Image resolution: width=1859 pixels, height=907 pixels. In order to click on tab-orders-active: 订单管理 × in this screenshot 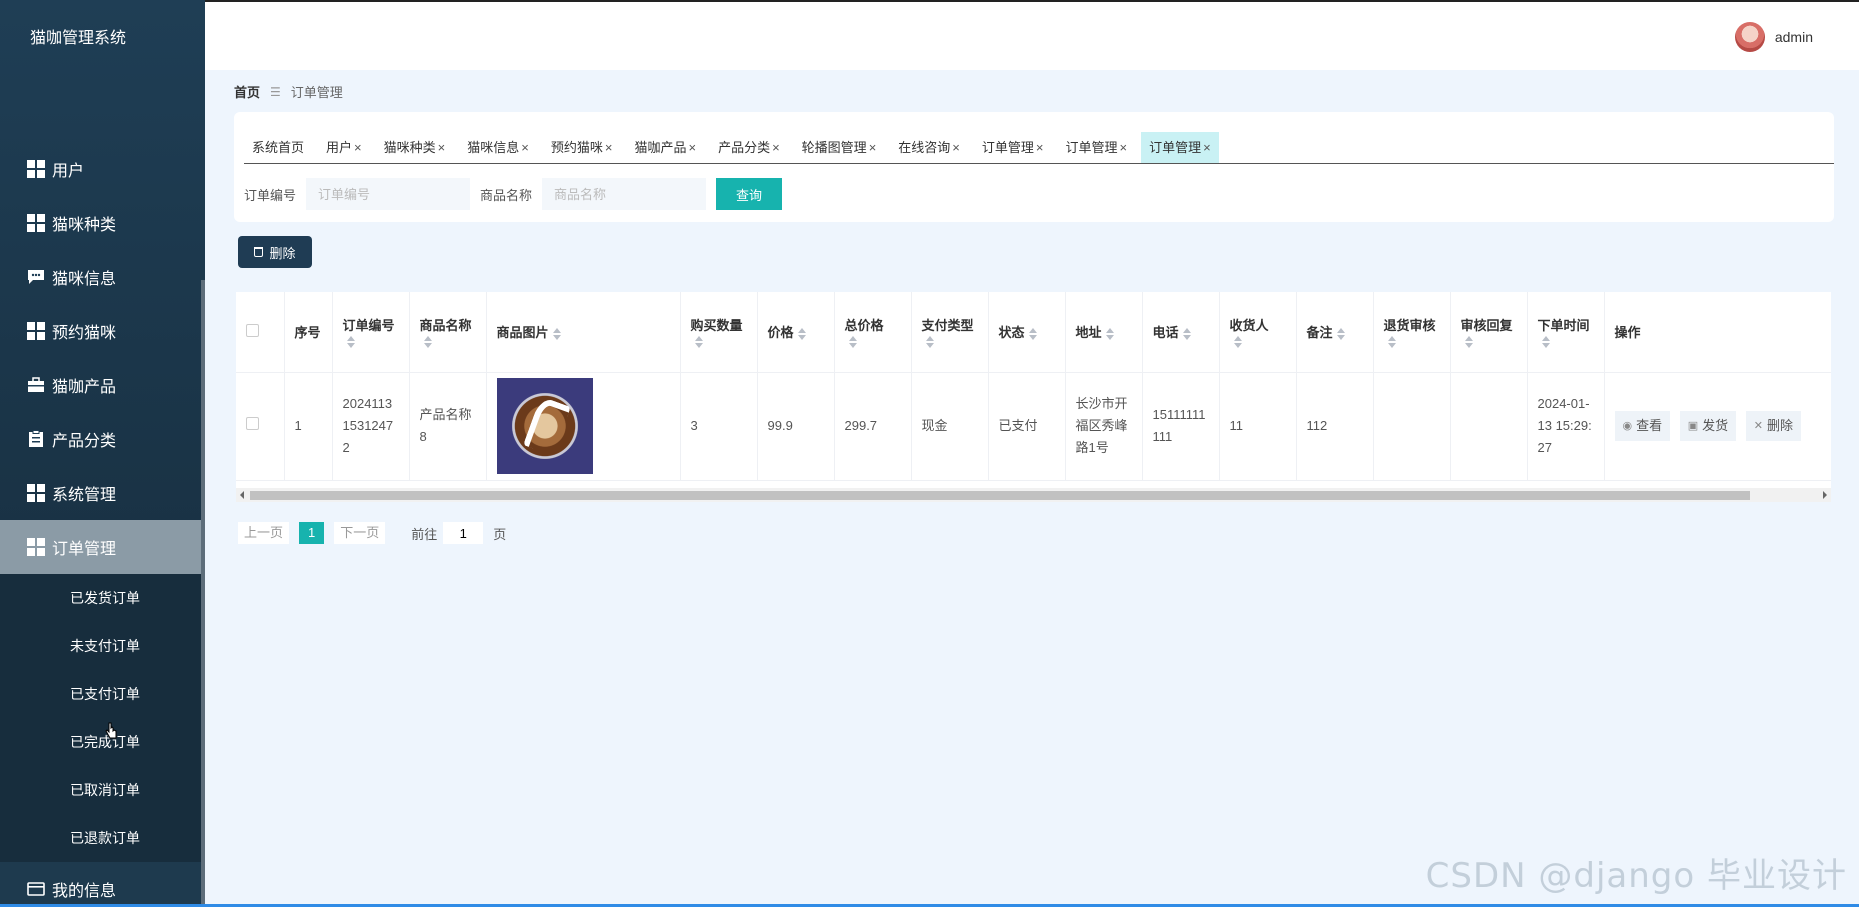, I will do `click(1180, 147)`.